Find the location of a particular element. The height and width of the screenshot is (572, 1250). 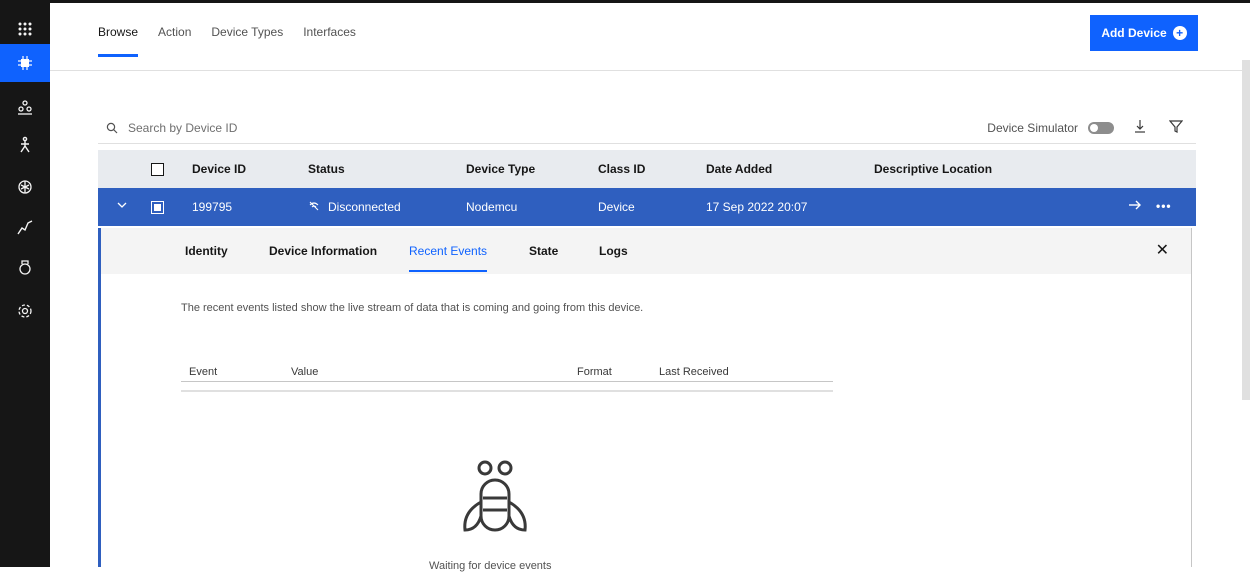

header-last-received: Last Received is located at coordinates (694, 372).